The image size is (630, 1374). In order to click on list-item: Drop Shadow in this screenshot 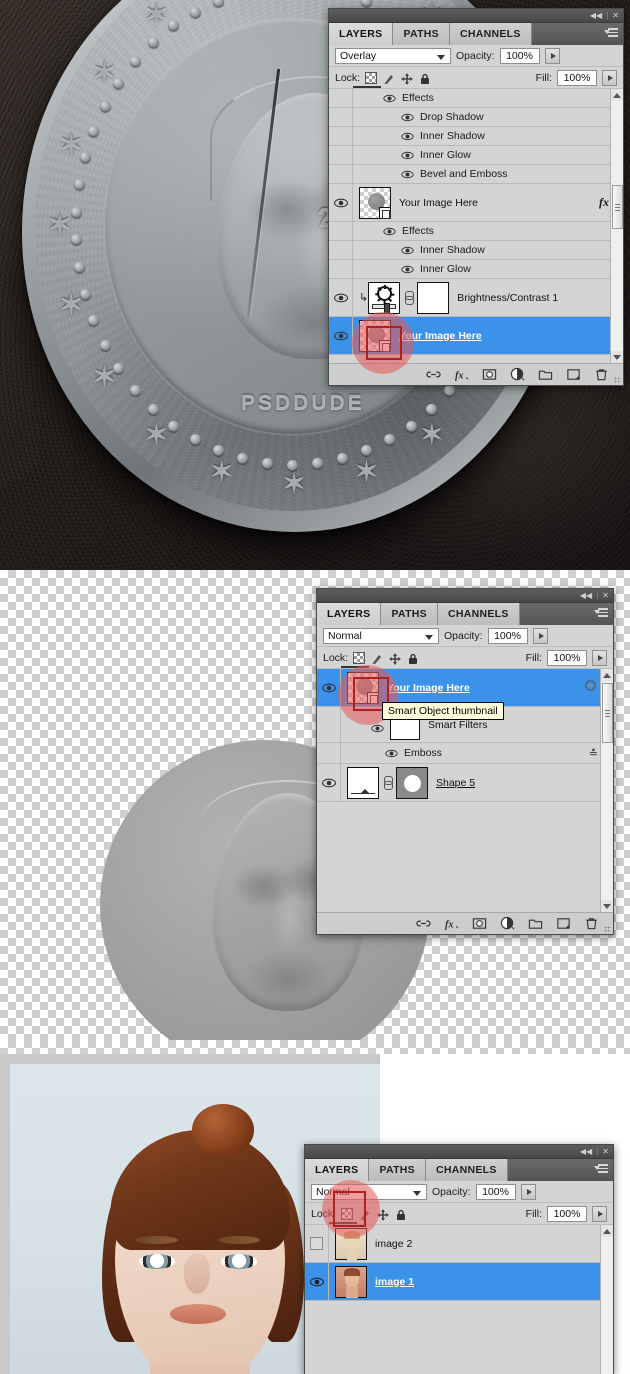, I will do `click(476, 117)`.